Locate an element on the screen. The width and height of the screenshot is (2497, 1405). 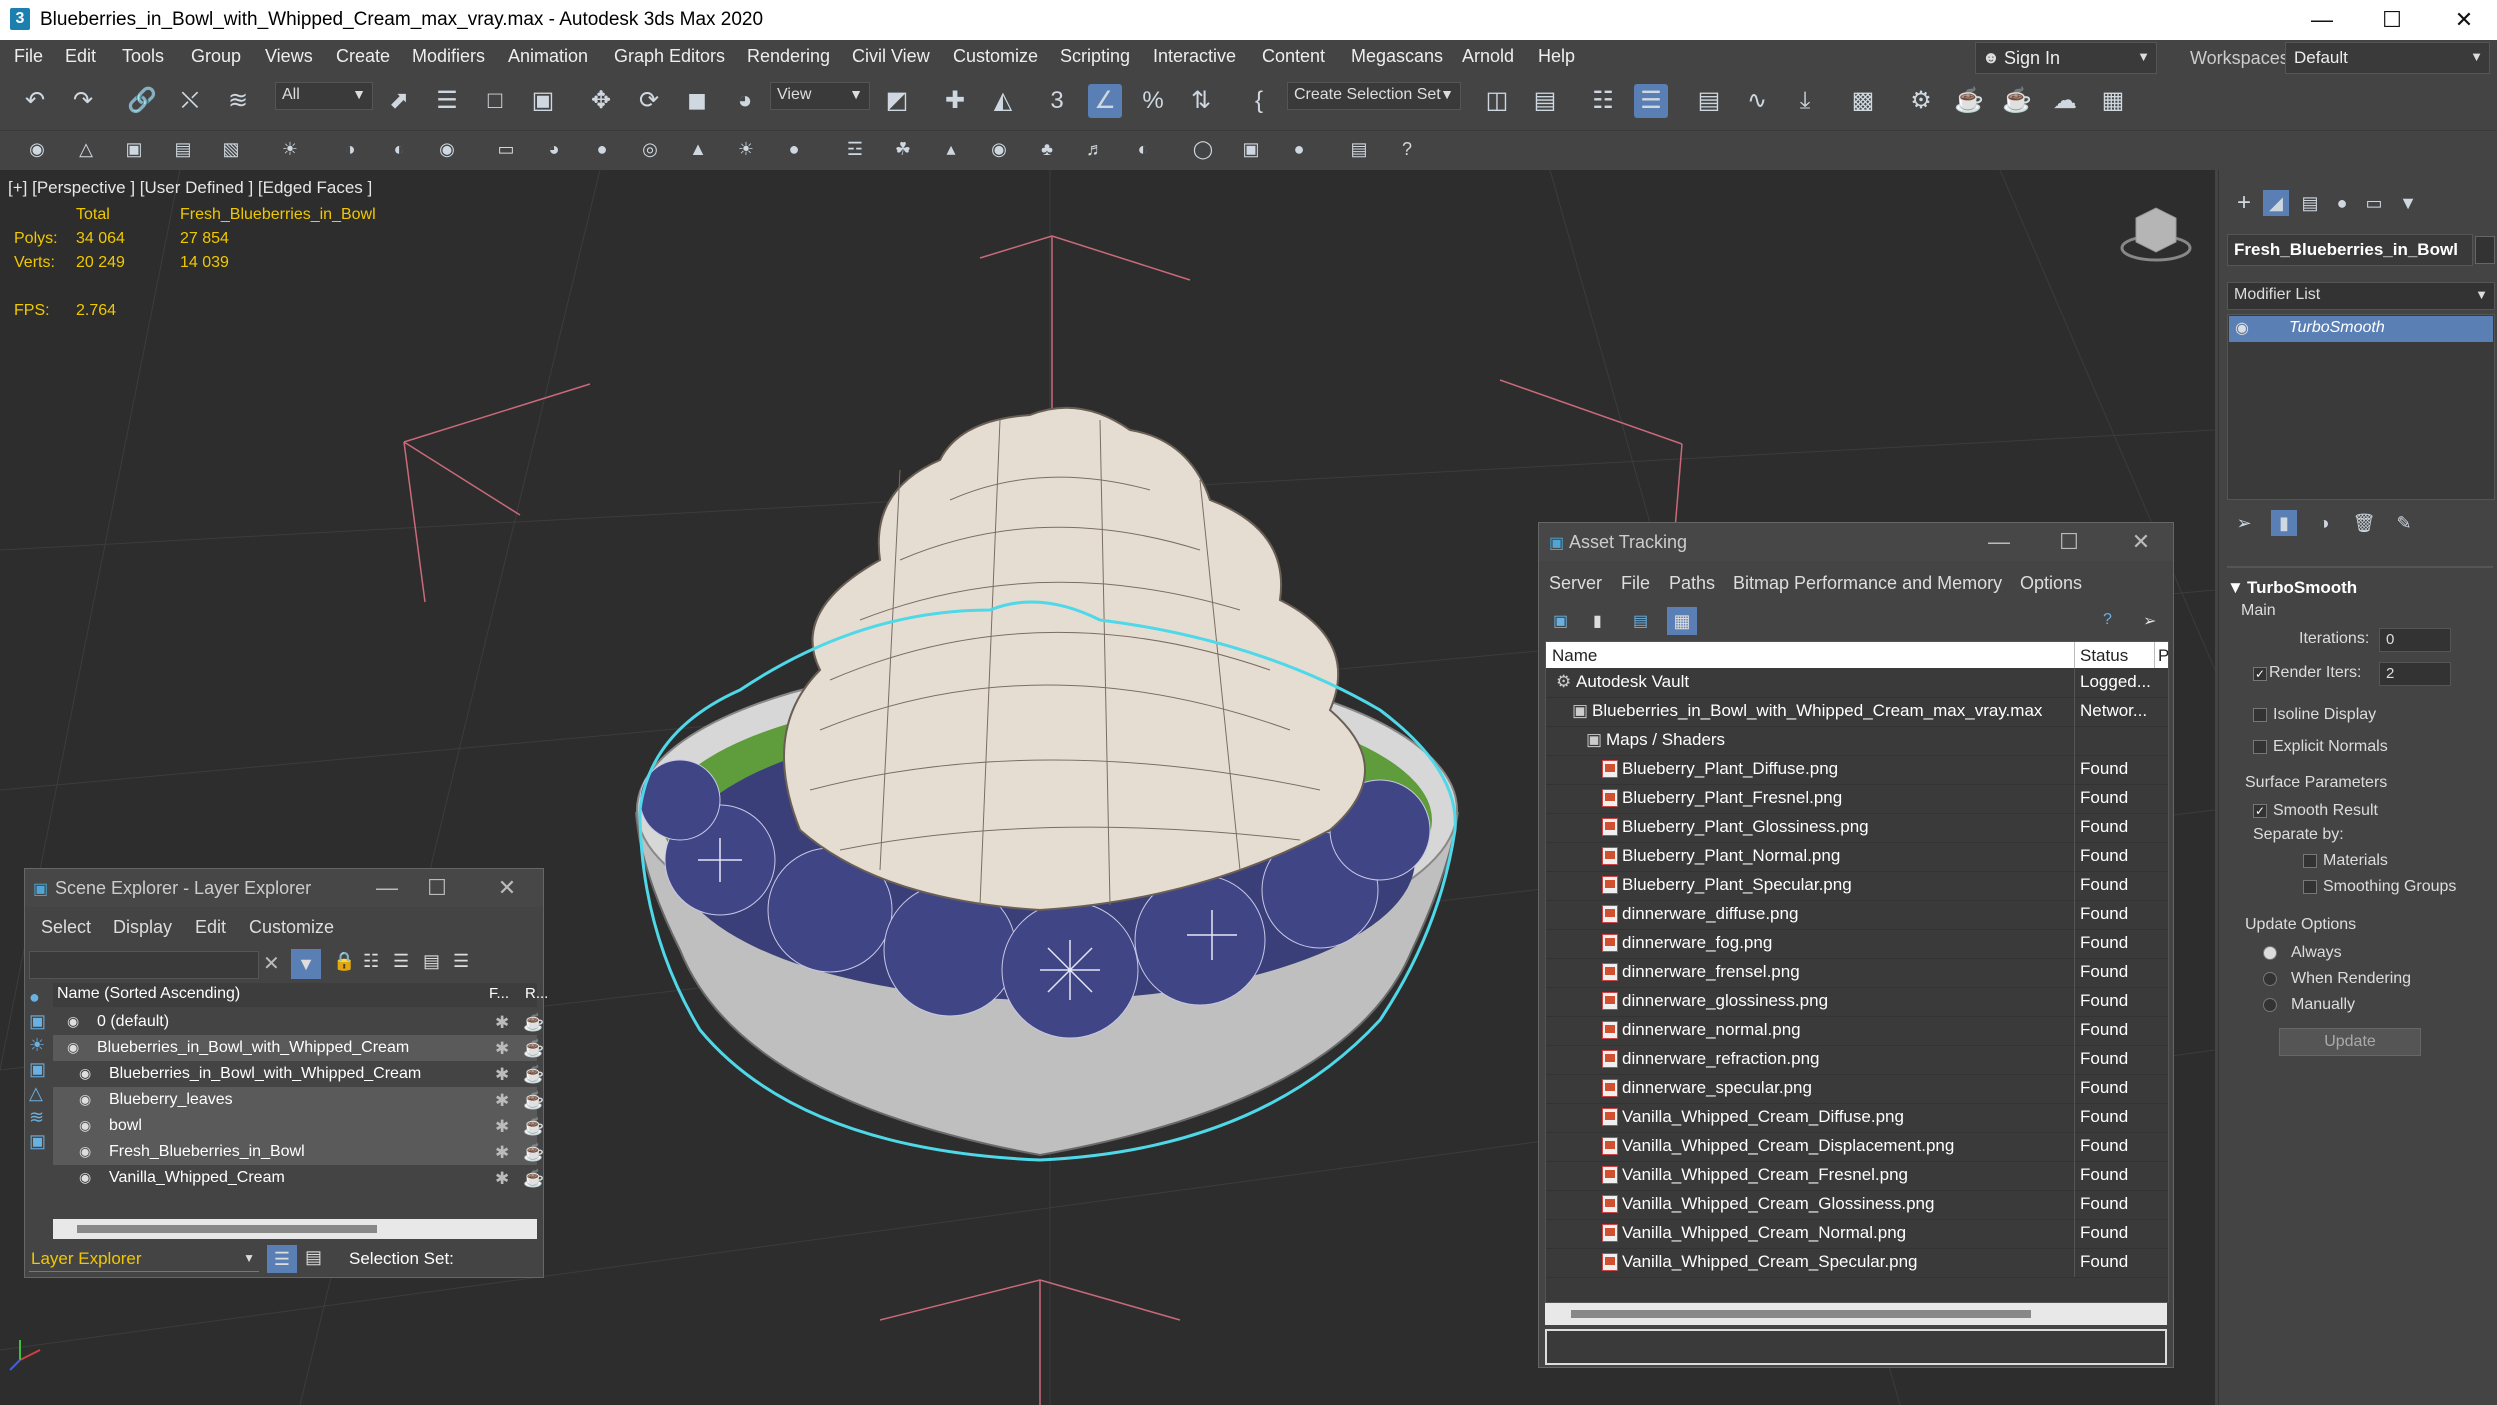
unlink-icon: ⛌ is located at coordinates (190, 101).